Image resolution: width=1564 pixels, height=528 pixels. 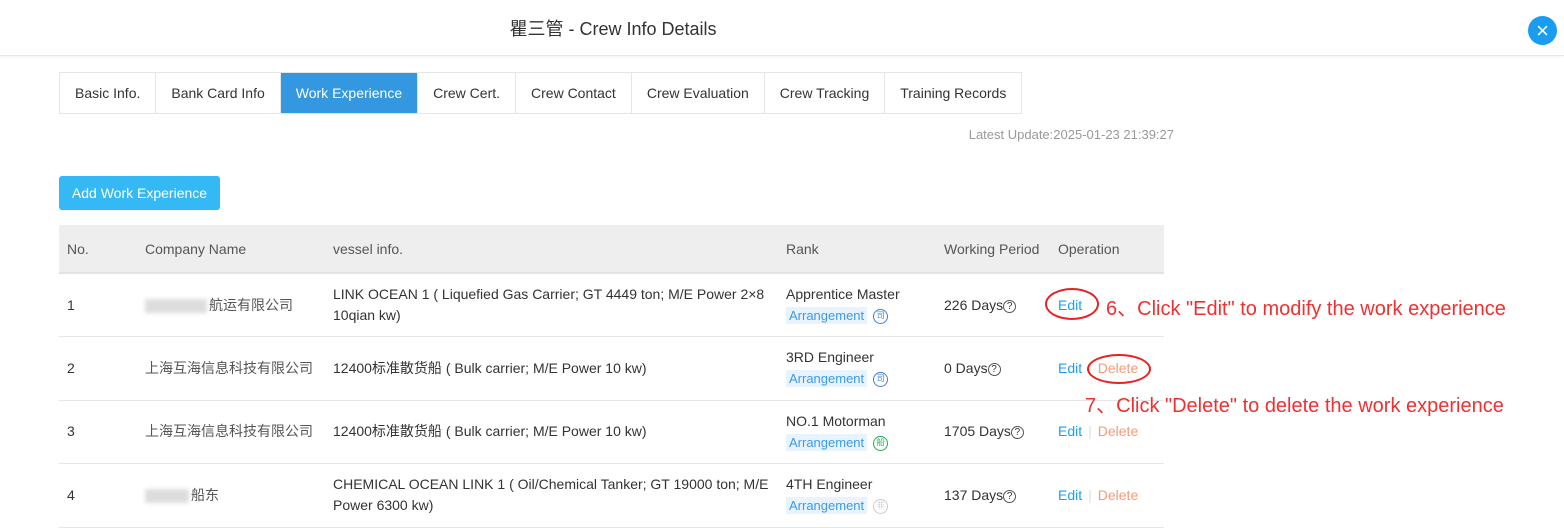 What do you see at coordinates (825, 93) in the screenshot?
I see `tab-crew-tracking: Crew Tracking` at bounding box center [825, 93].